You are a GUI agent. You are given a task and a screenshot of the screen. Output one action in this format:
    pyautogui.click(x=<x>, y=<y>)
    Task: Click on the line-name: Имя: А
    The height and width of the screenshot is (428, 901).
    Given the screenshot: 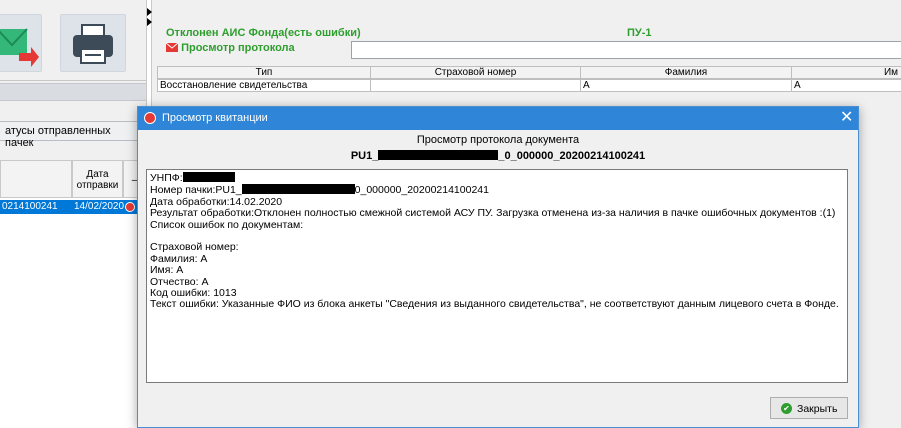 What is the action you would take?
    pyautogui.click(x=167, y=270)
    